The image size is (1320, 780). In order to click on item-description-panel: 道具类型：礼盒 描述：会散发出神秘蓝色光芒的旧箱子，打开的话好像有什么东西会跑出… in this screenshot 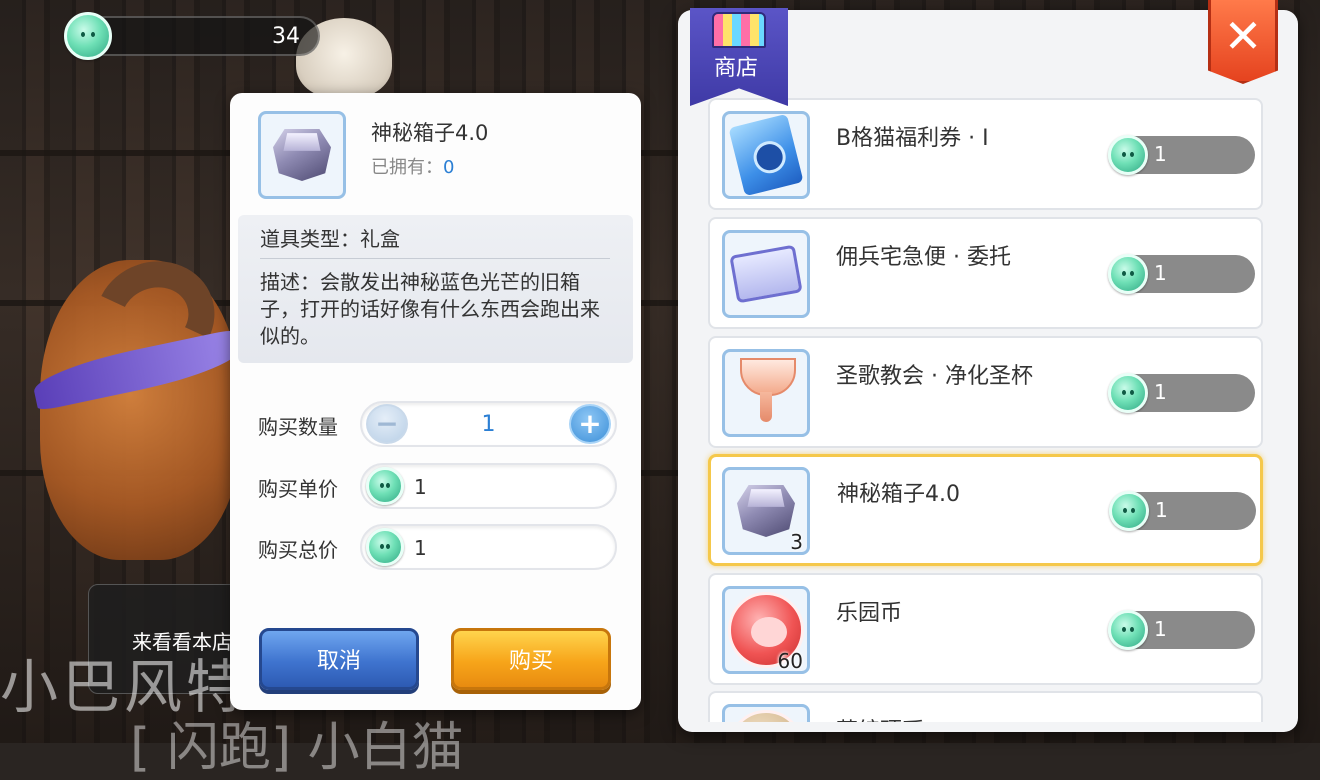, I will do `click(435, 289)`.